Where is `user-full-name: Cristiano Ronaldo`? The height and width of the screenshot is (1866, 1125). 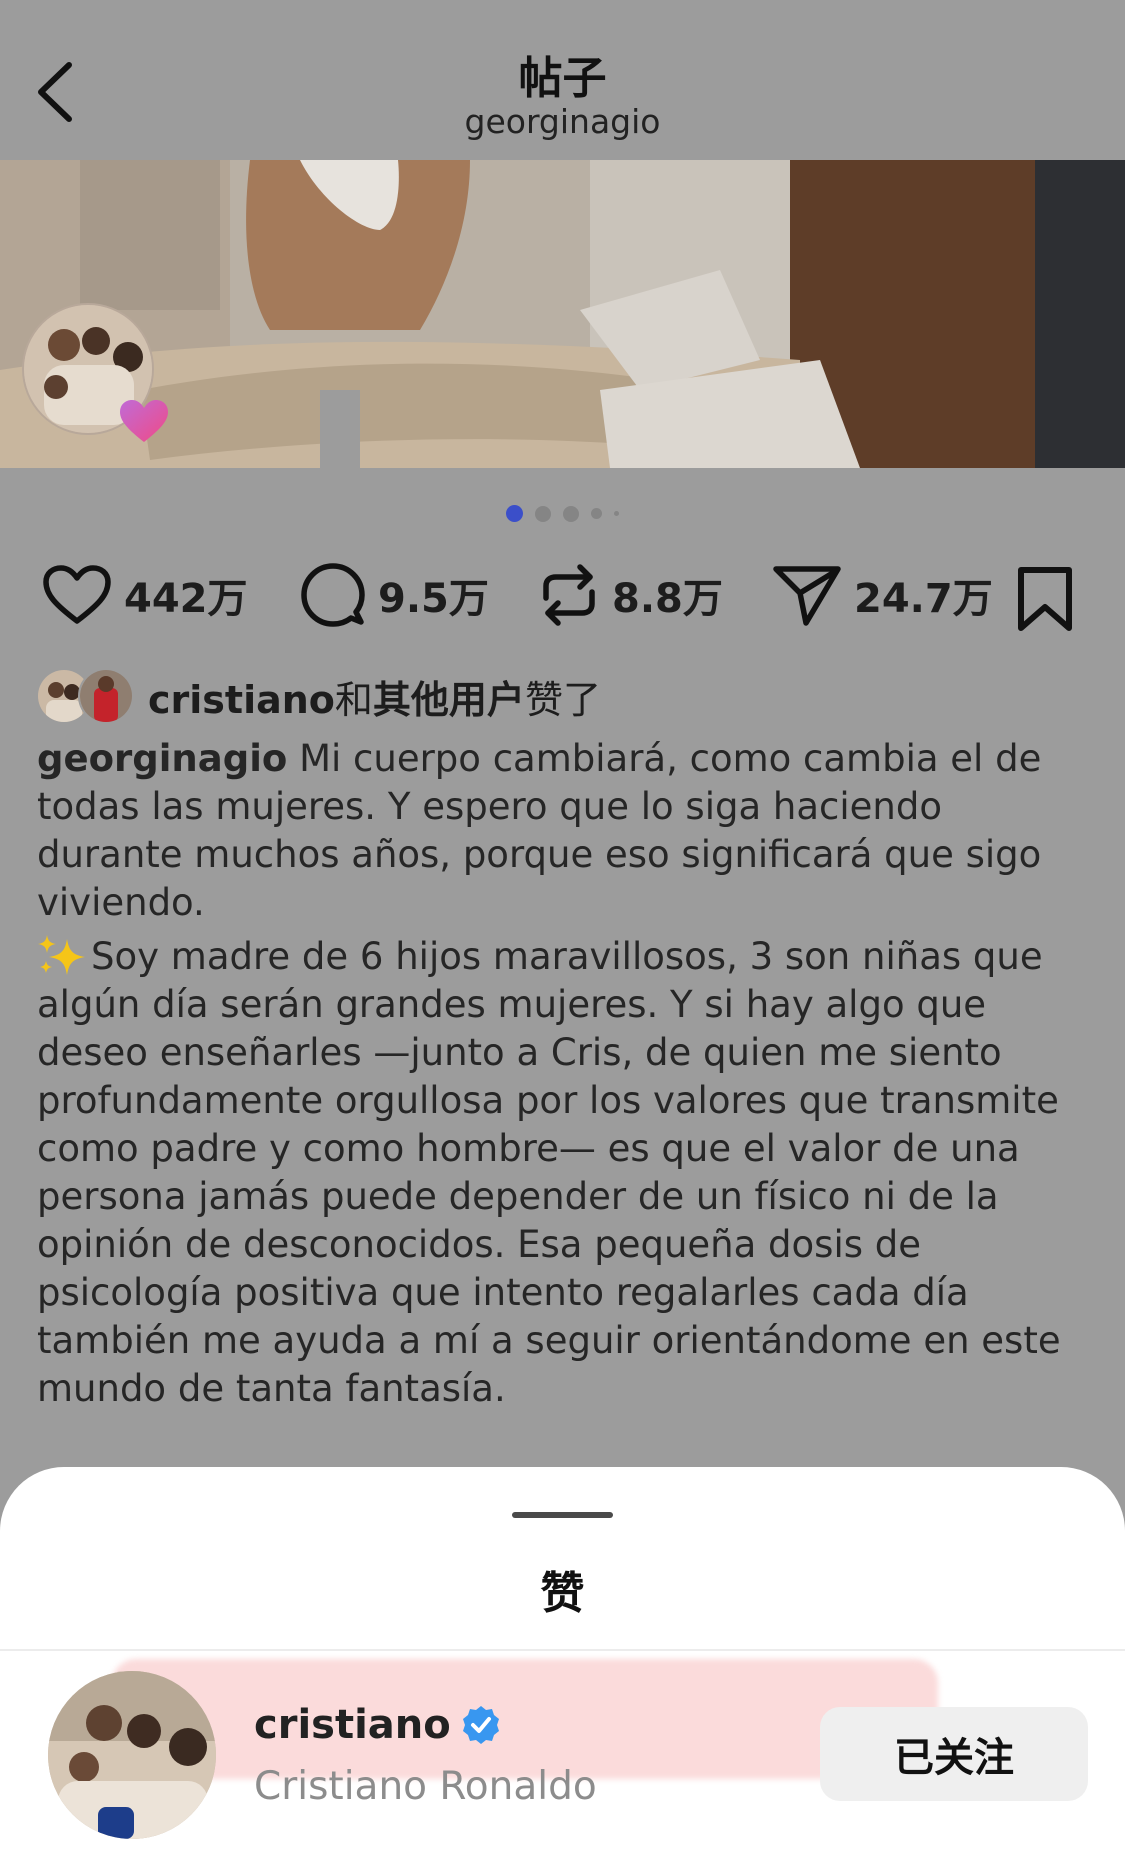
user-full-name: Cristiano Ronaldo is located at coordinates (425, 1786).